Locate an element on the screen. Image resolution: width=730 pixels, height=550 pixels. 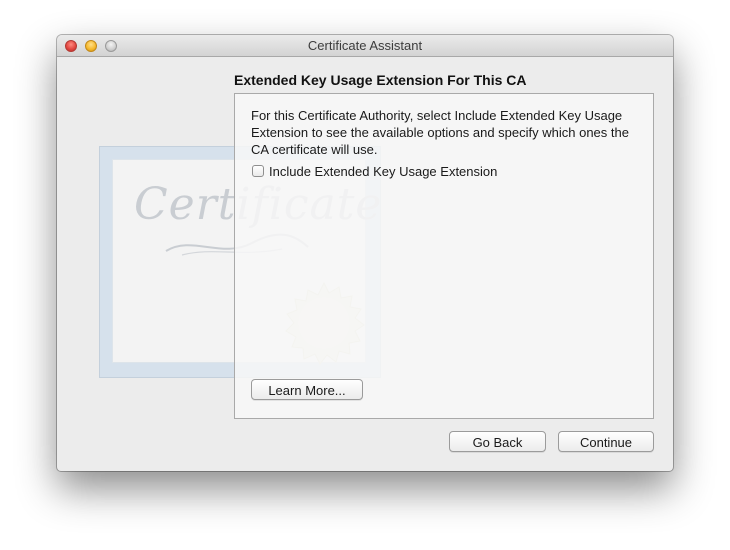
include-eku-label: Include Extended Key Usage Extension is located at coordinates (383, 171).